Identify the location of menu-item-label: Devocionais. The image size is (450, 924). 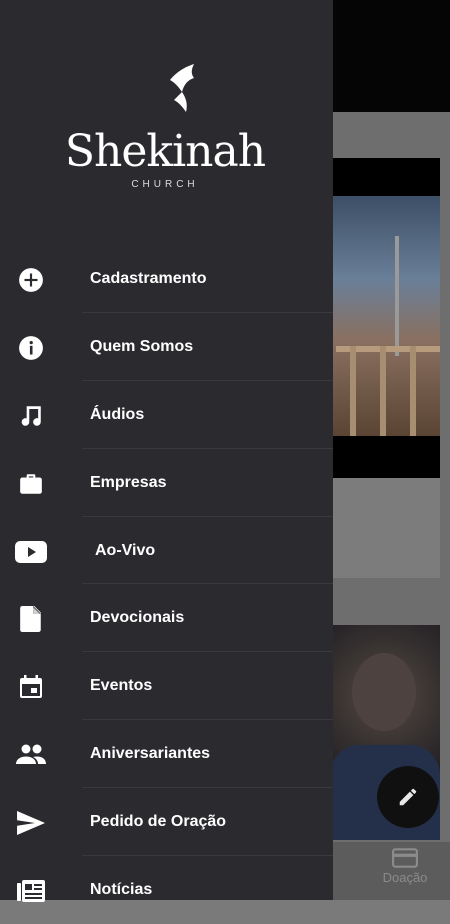
(137, 618).